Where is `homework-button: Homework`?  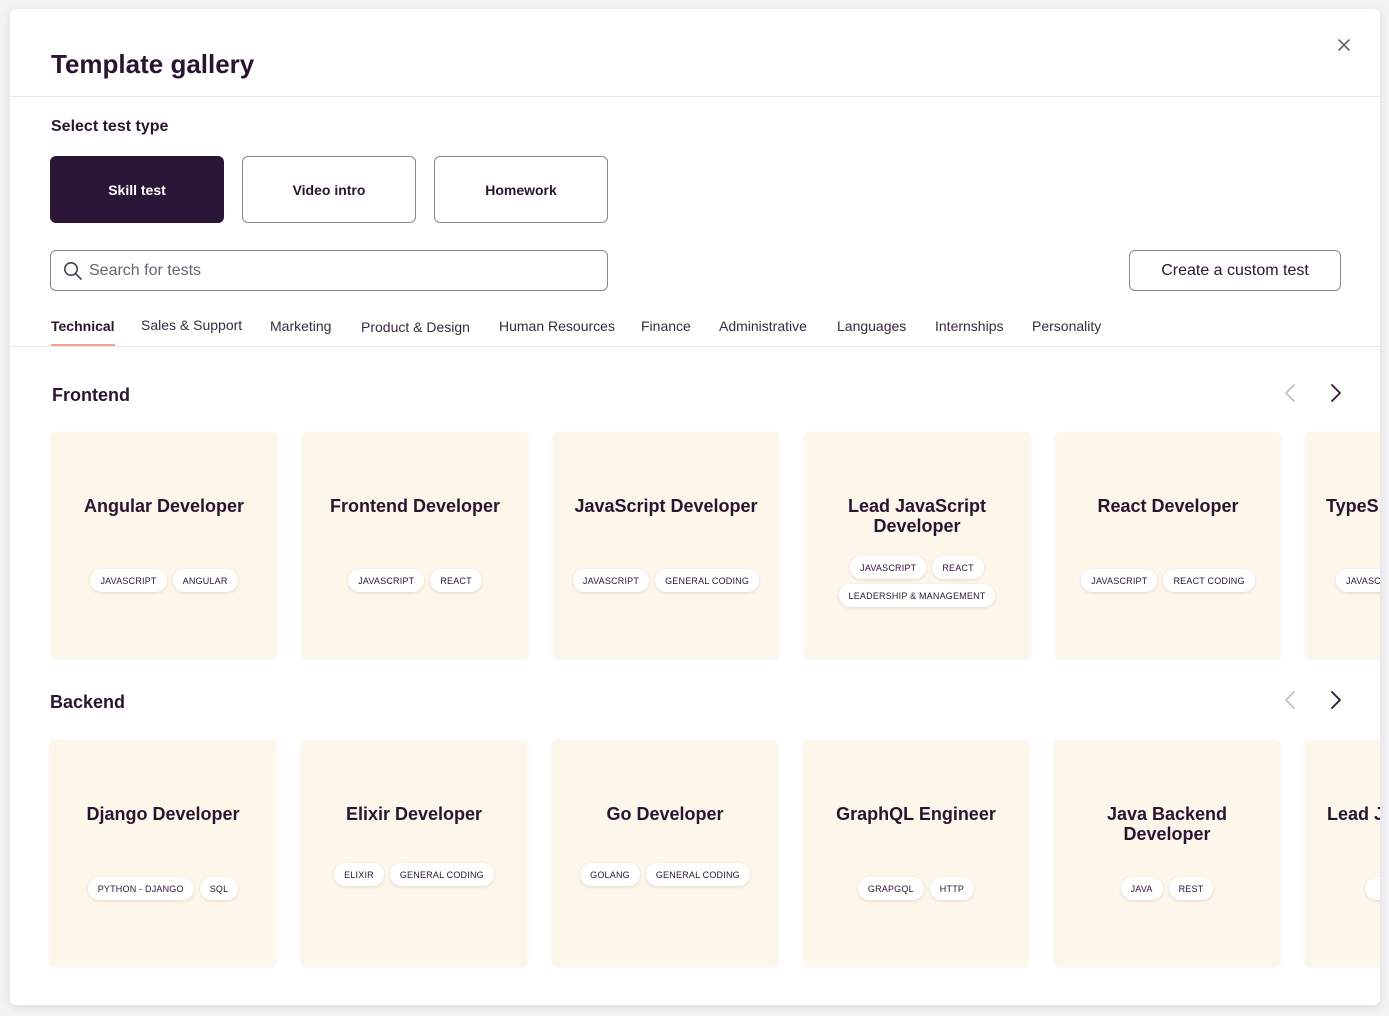 homework-button: Homework is located at coordinates (521, 189).